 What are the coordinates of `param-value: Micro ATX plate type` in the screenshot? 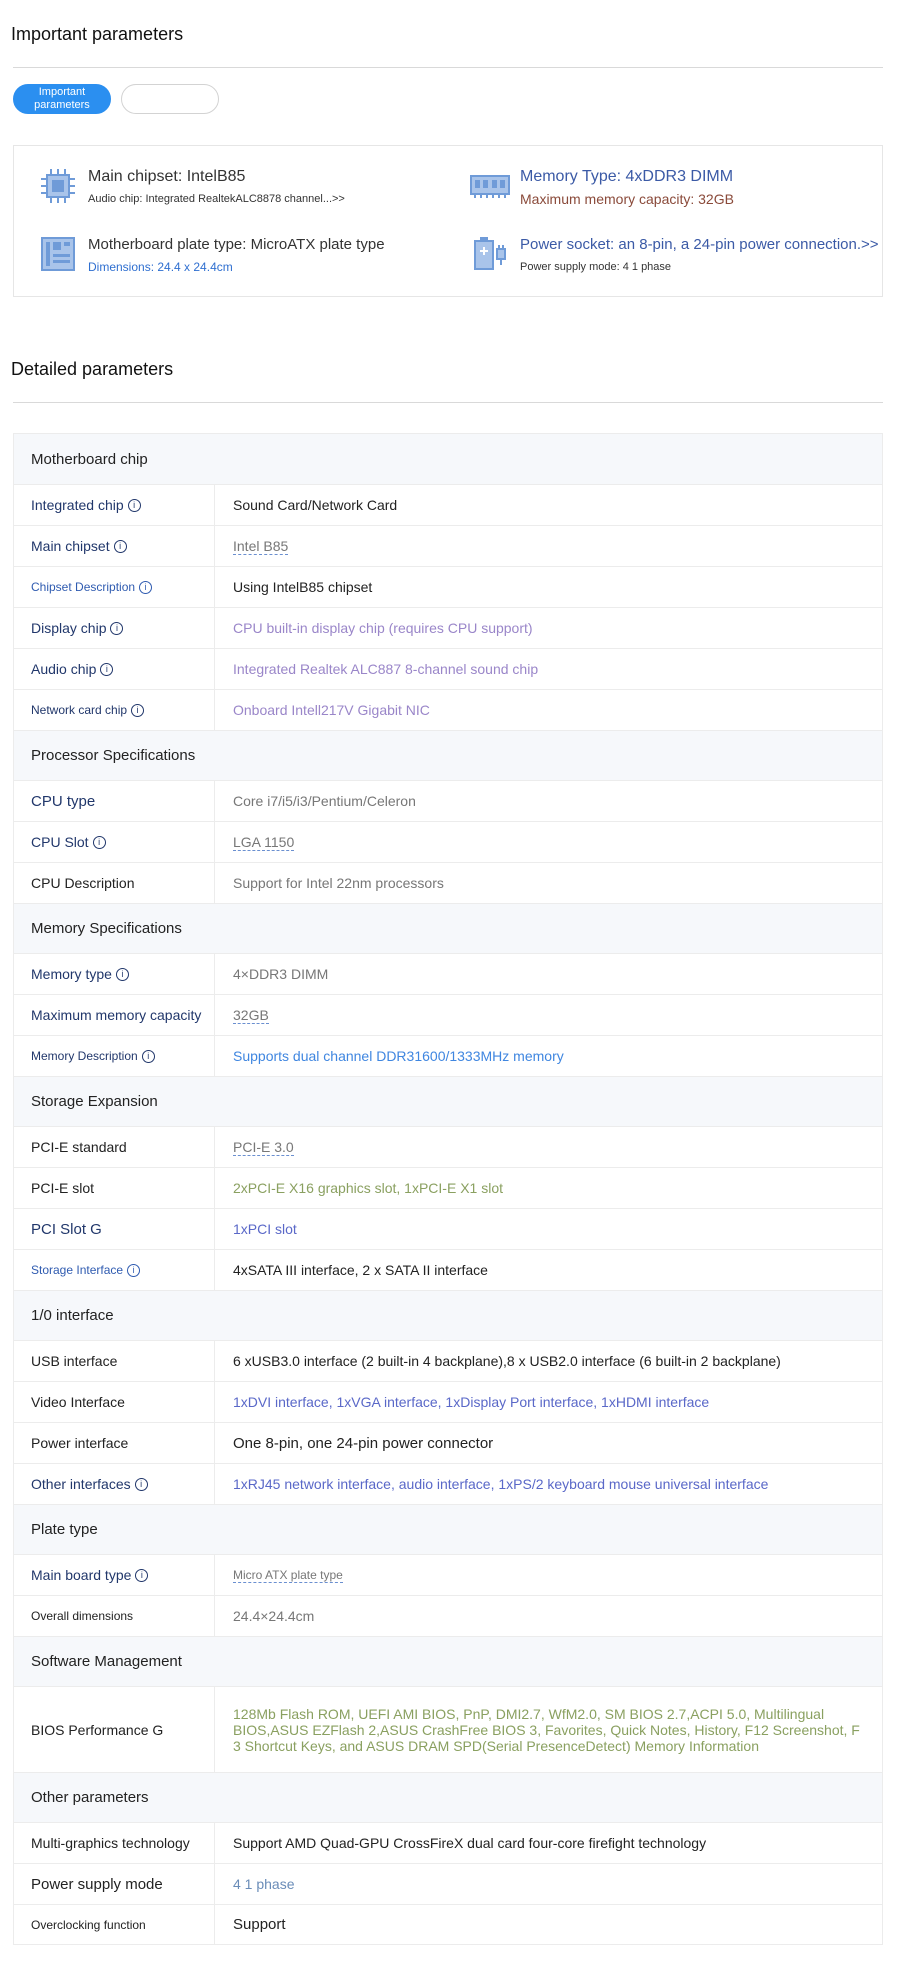 It's located at (548, 1575).